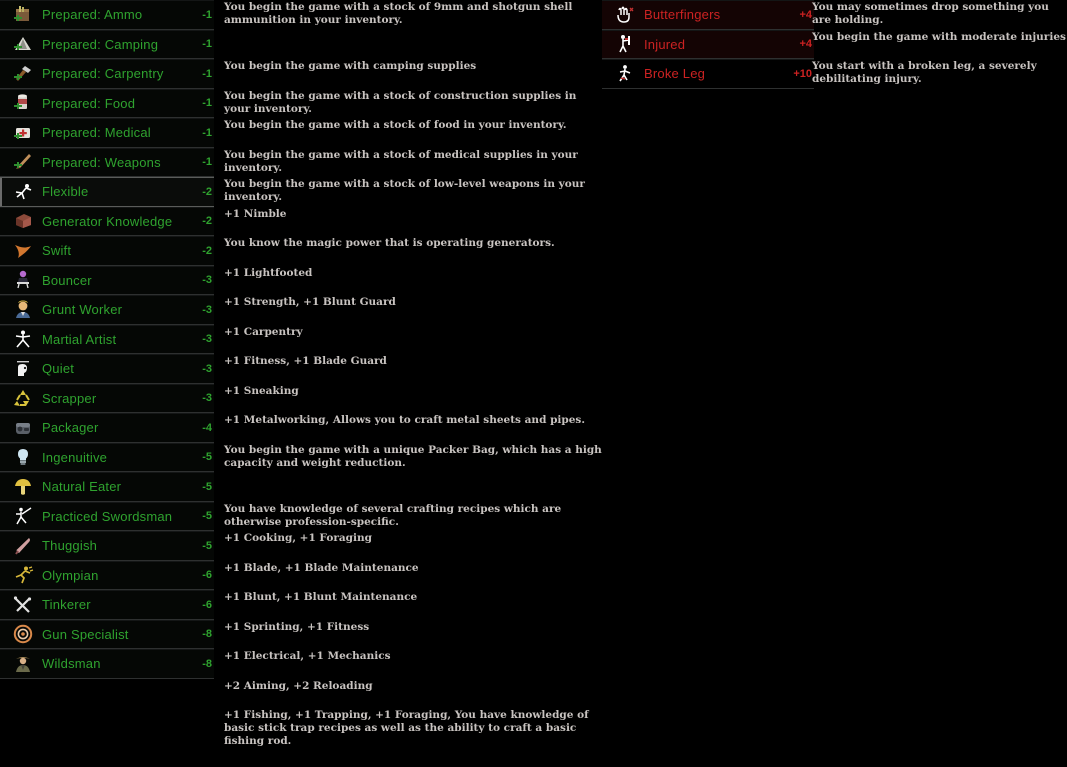 The image size is (1067, 767). I want to click on trait-row: Ingenuitive -5, so click(107, 457).